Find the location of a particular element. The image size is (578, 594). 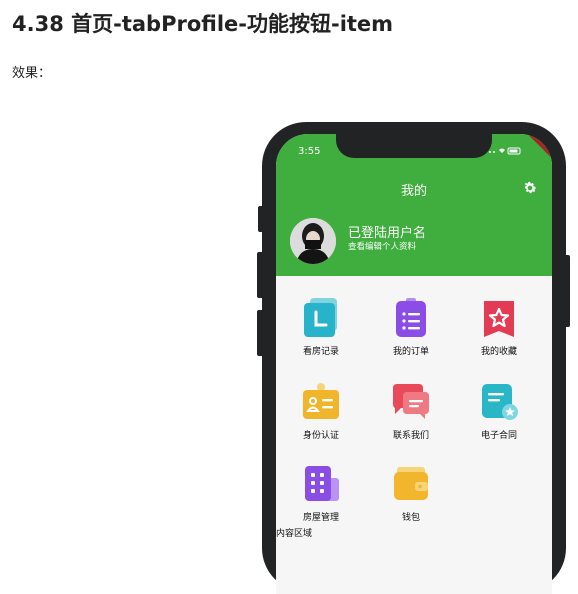

wallet-icon is located at coordinates (411, 483).